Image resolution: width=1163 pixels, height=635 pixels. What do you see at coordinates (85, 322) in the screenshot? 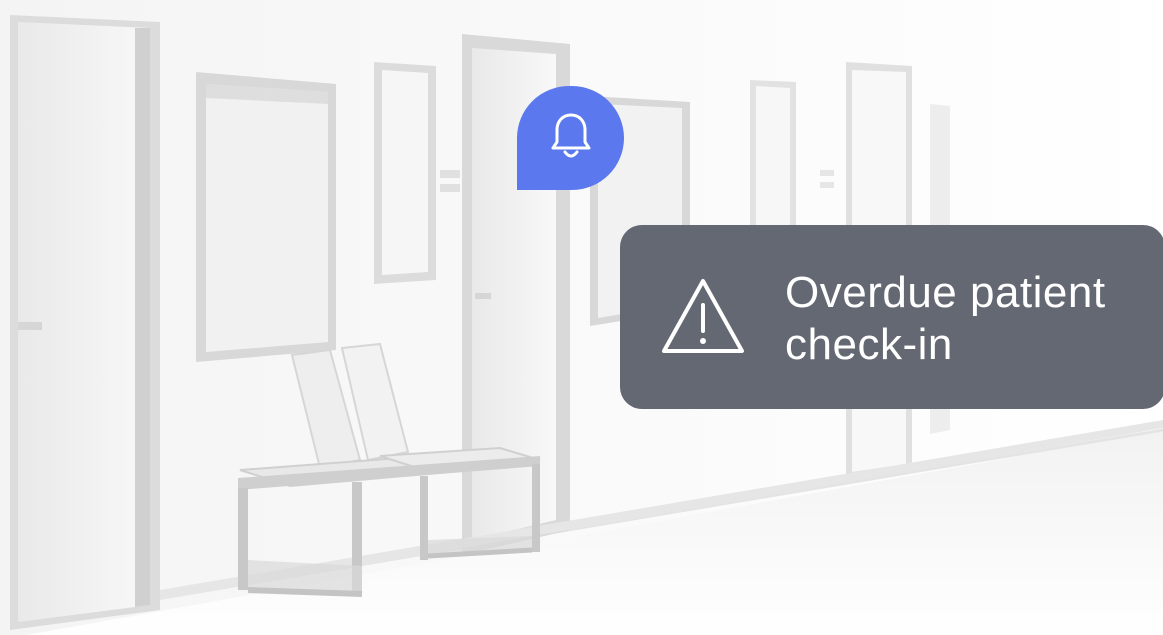
I see `door-left` at bounding box center [85, 322].